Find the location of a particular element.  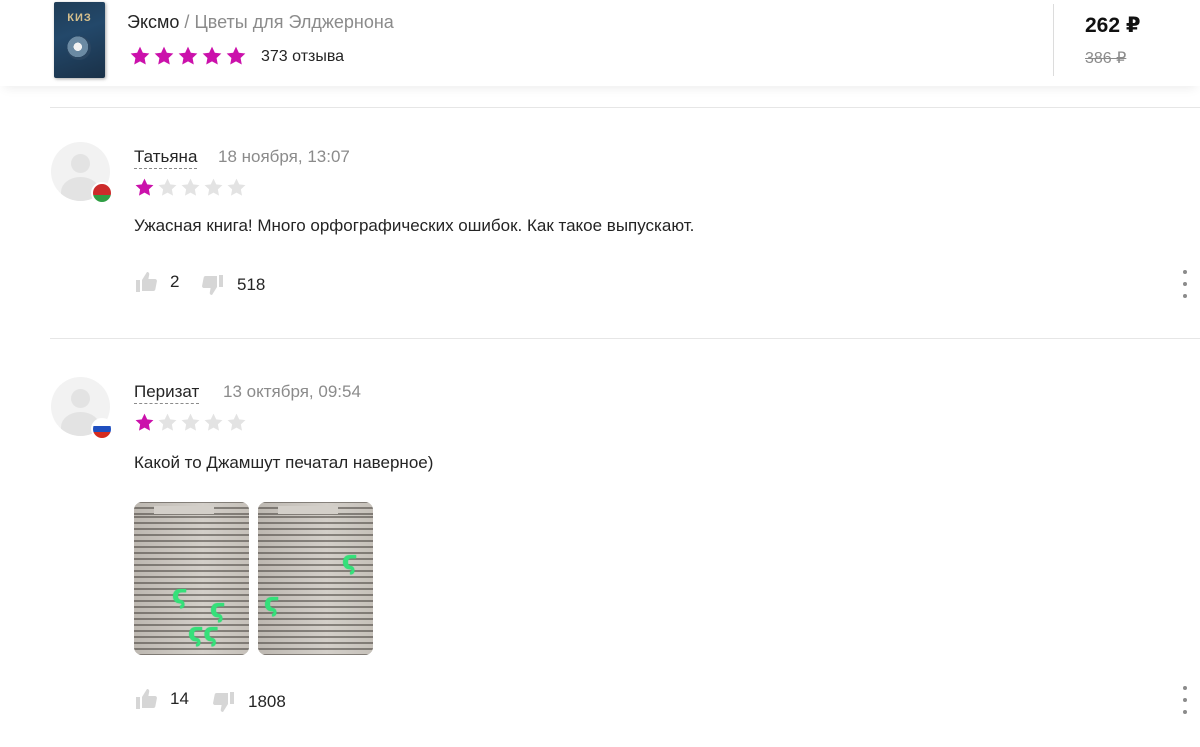

review-date: 18 ноября, 13:07 is located at coordinates (284, 156).